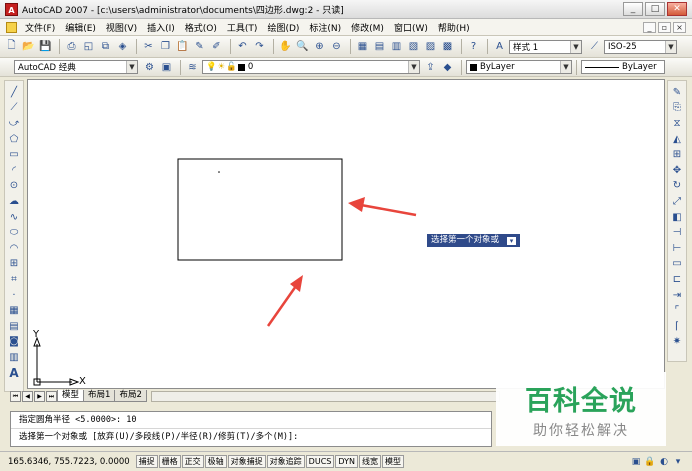 The width and height of the screenshot is (692, 471). What do you see at coordinates (260, 209) in the screenshot?
I see `quadrilateral-shape` at bounding box center [260, 209].